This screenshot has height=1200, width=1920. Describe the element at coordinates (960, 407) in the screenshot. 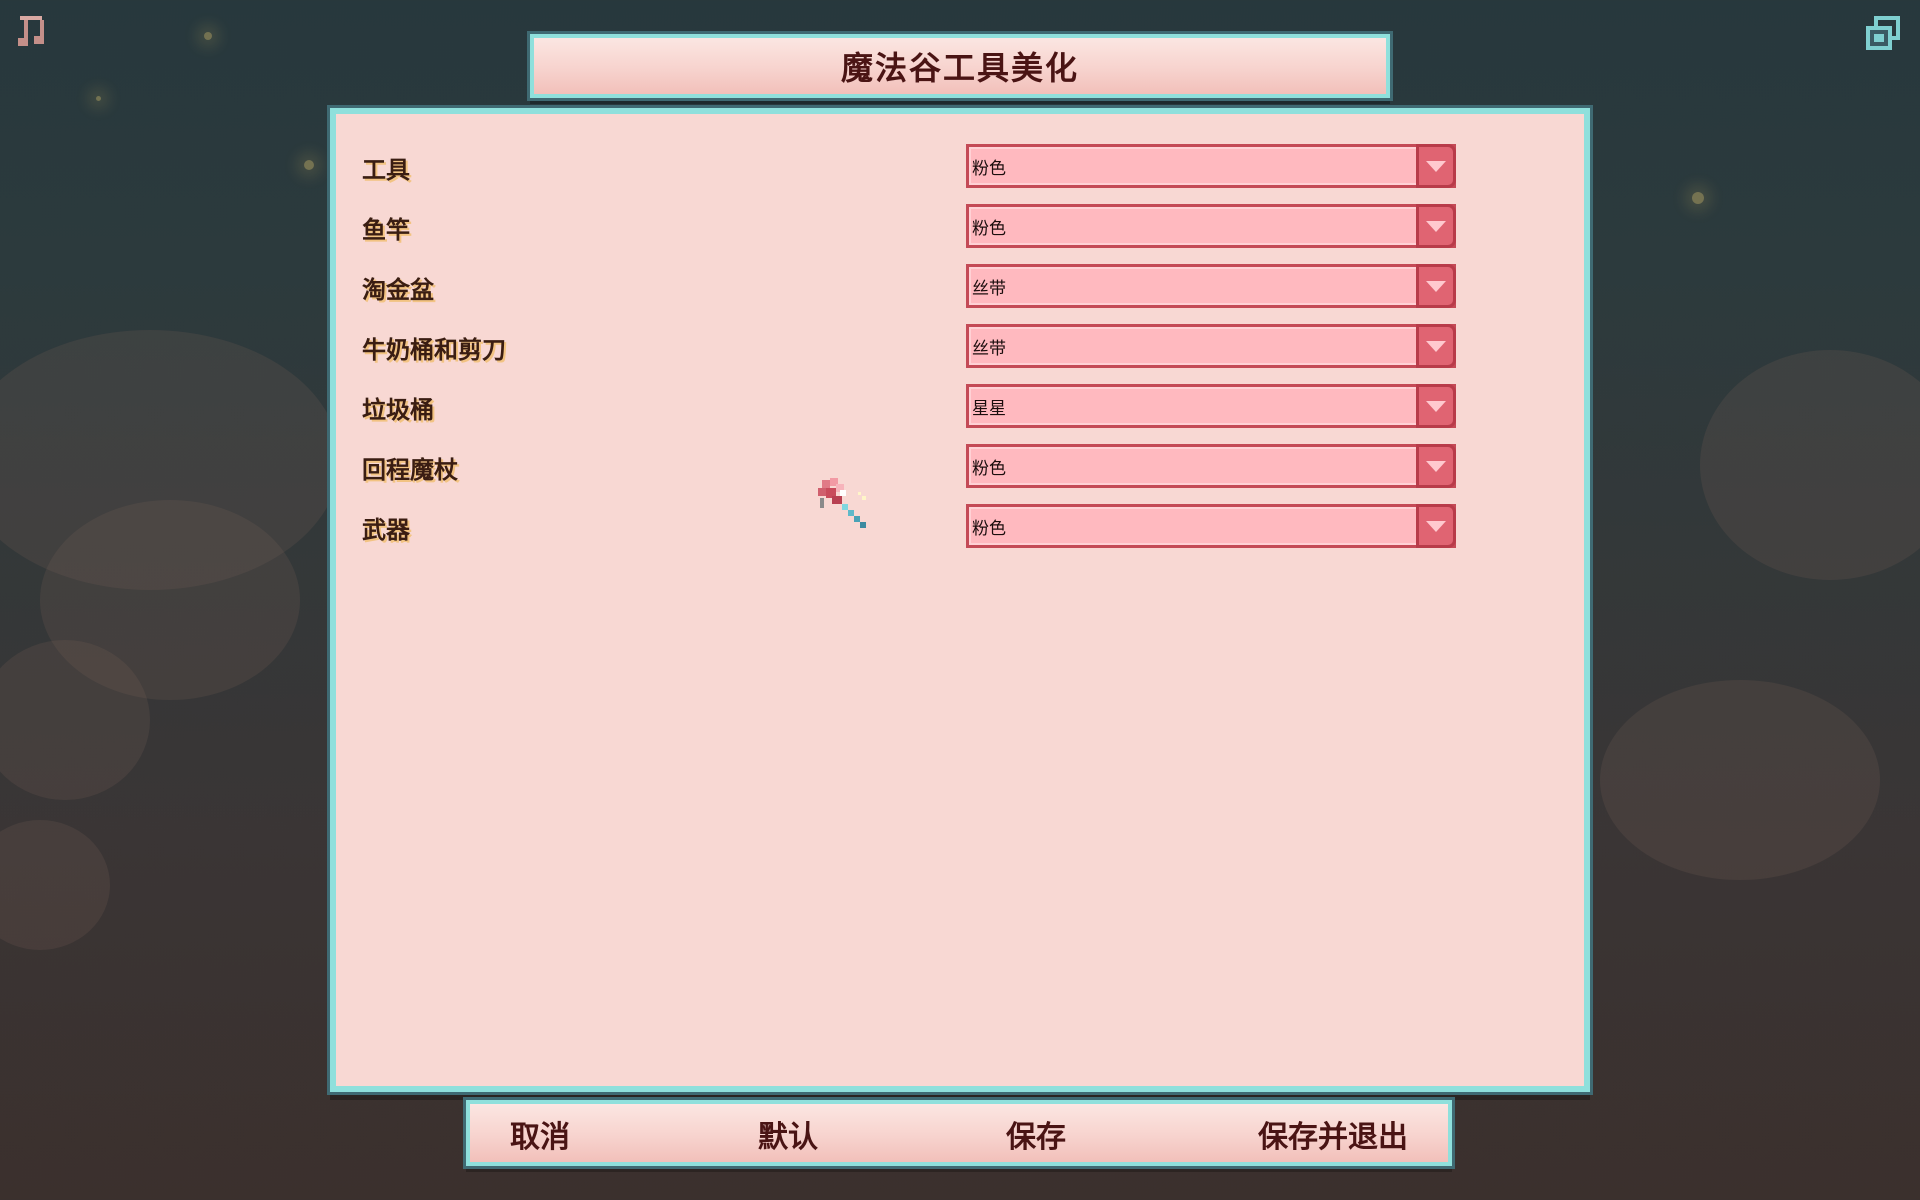

I see `setting-row-trash-can: 垃圾桶 星星` at that location.